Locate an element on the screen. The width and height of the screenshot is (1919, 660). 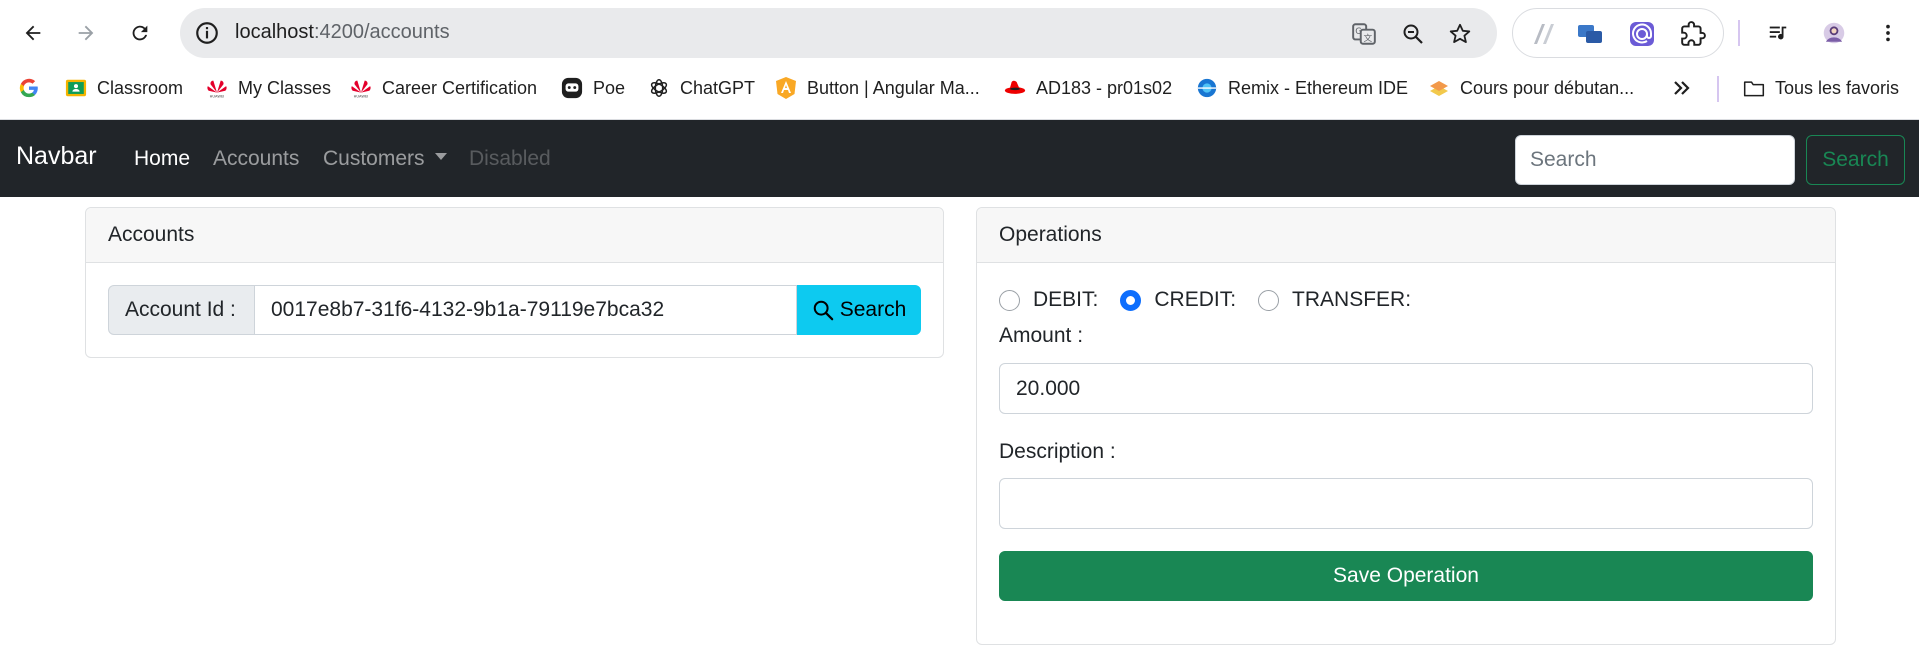
accounts-card-header: Accounts is located at coordinates (514, 235).